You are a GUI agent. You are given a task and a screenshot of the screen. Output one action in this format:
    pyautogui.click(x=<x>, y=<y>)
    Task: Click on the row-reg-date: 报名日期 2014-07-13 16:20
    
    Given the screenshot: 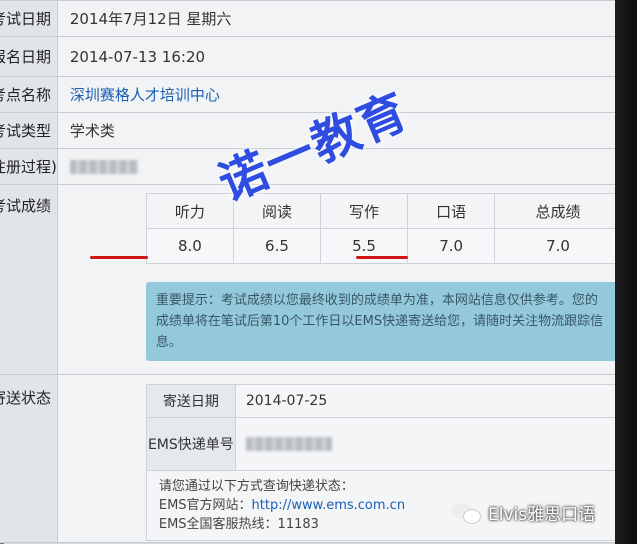 What is the action you would take?
    pyautogui.click(x=307, y=56)
    